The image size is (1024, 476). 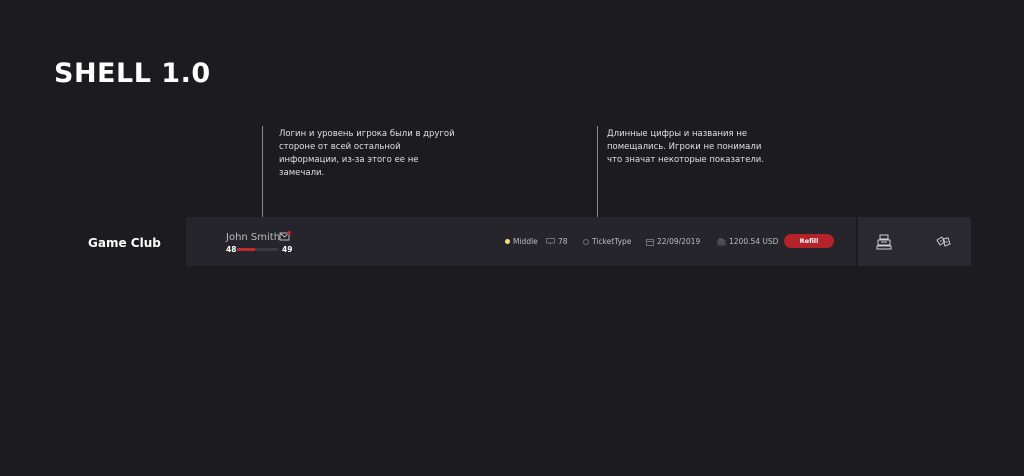 What do you see at coordinates (943, 242) in the screenshot?
I see `dice-icon` at bounding box center [943, 242].